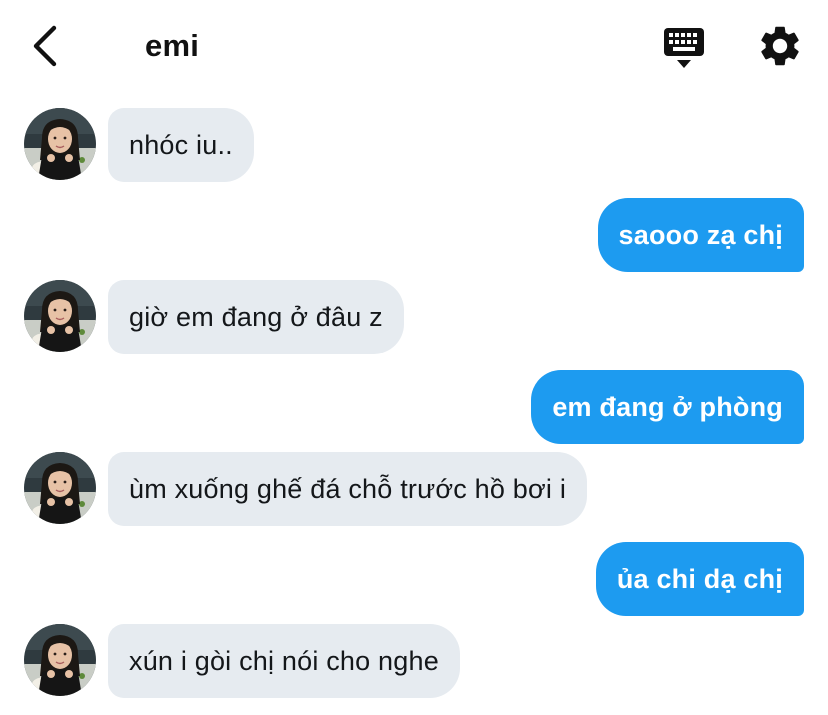 The height and width of the screenshot is (715, 828). I want to click on gear-icon, so click(780, 46).